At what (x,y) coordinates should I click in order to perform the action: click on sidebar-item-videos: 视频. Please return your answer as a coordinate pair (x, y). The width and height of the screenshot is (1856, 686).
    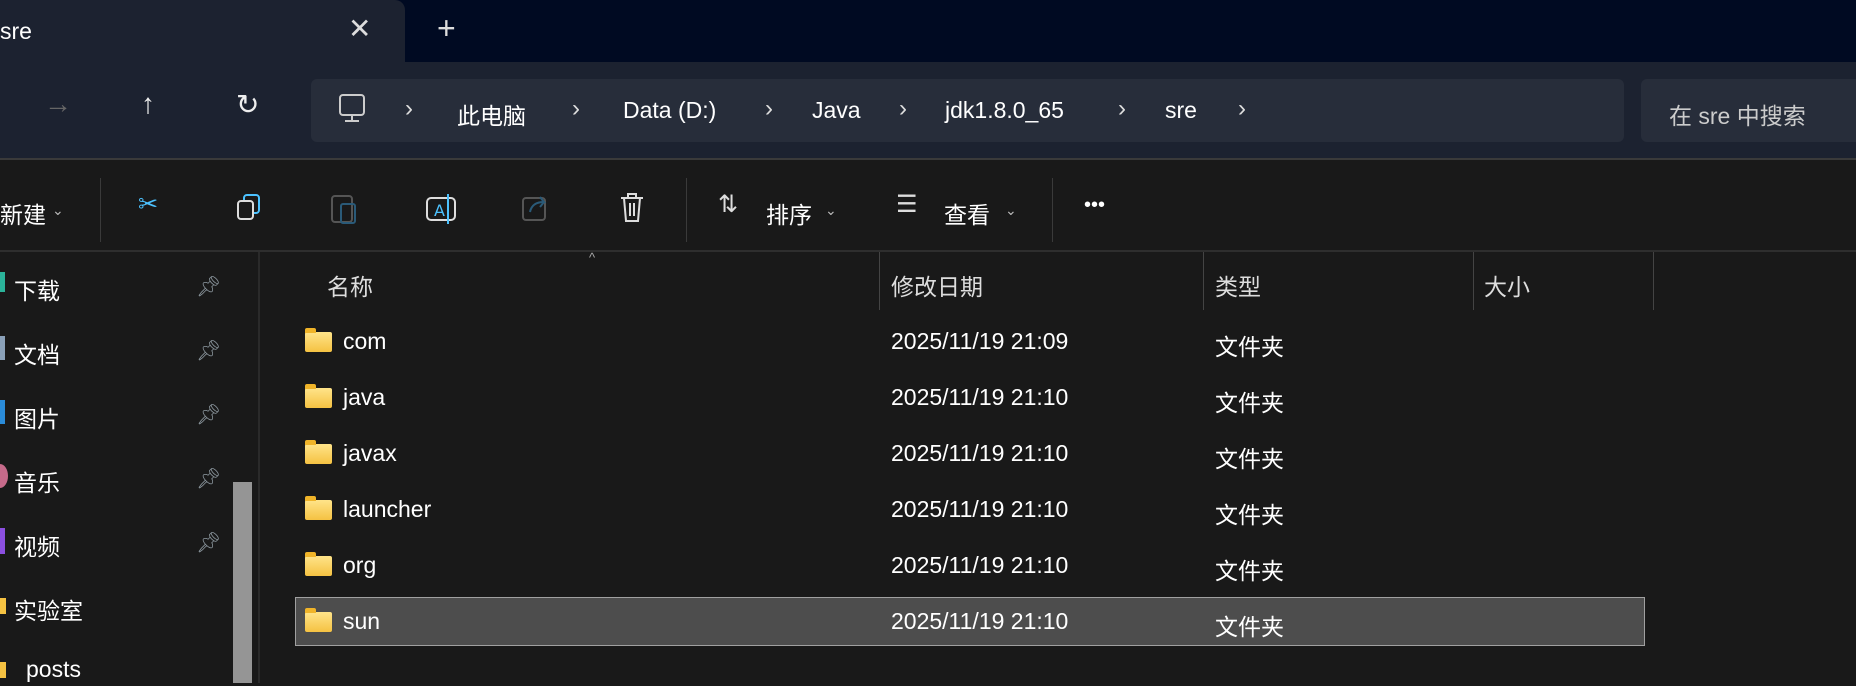
    Looking at the image, I should click on (37, 544).